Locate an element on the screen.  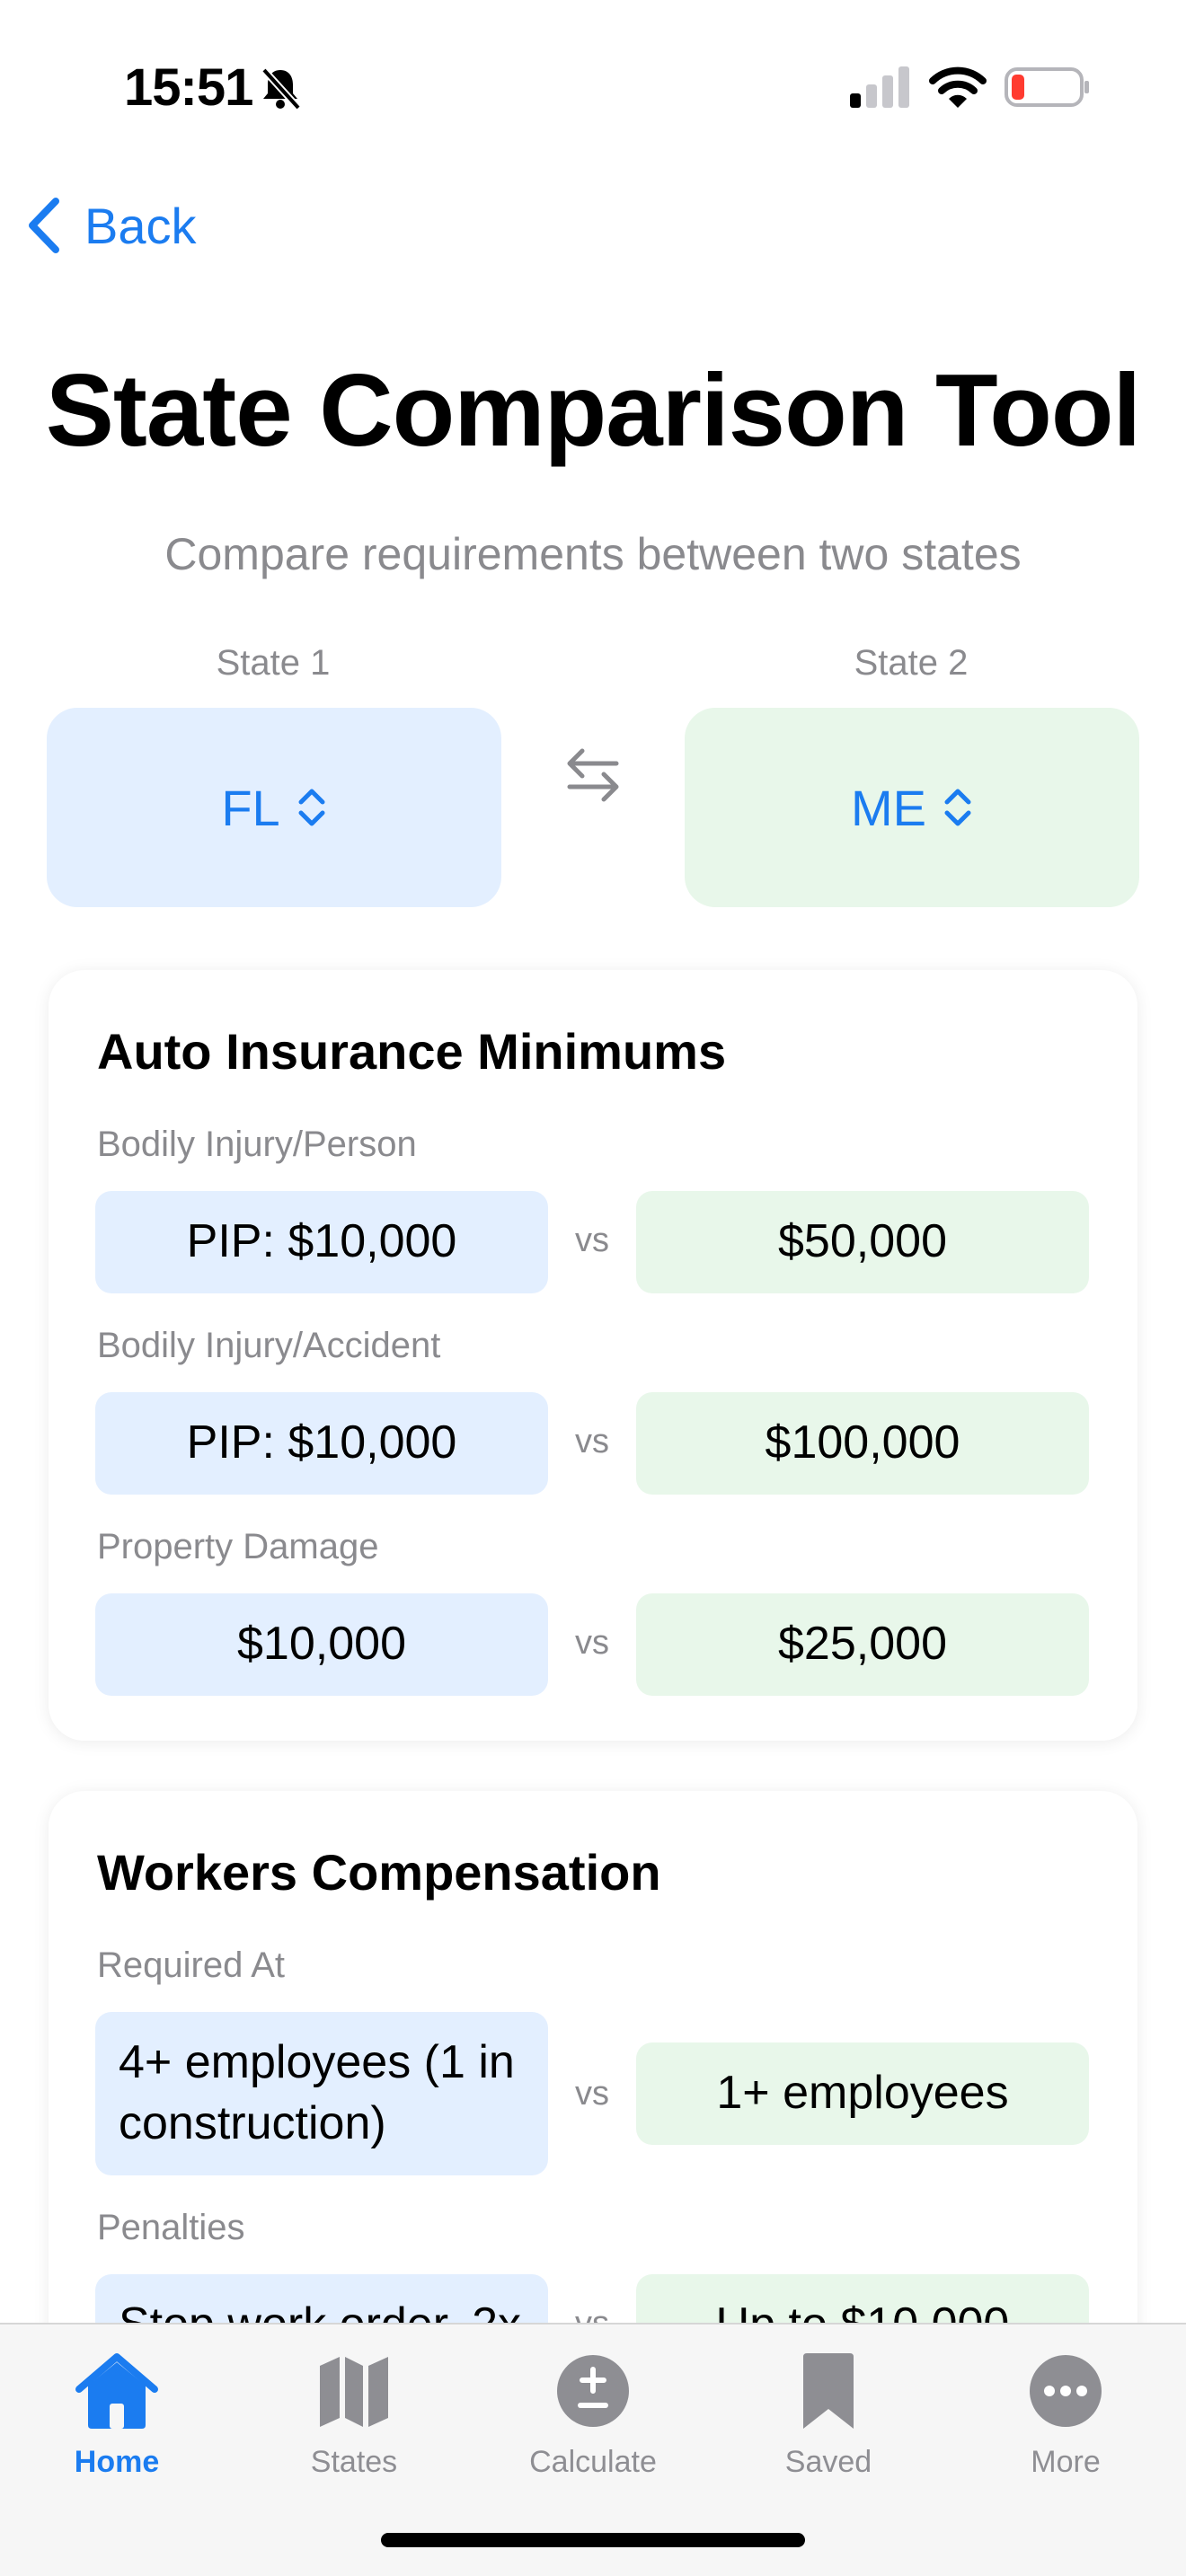
row-label: Bodily Injury/Person is located at coordinates (257, 1144).